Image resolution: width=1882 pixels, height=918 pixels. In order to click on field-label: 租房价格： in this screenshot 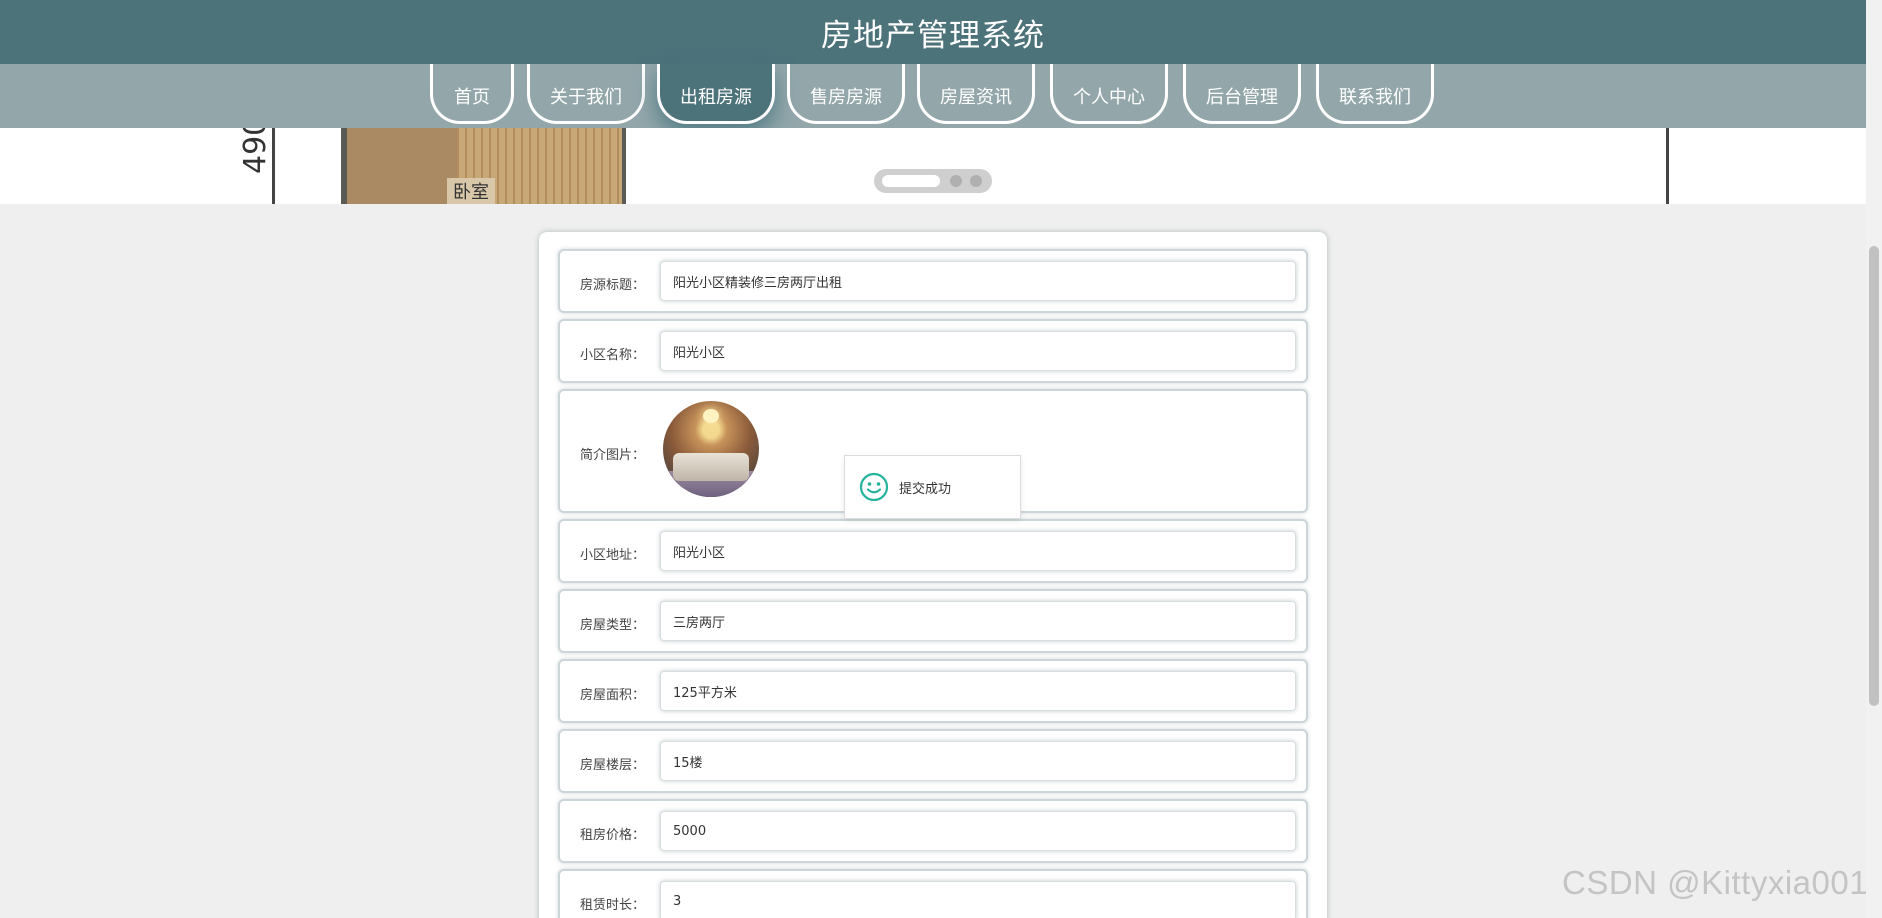, I will do `click(613, 835)`.